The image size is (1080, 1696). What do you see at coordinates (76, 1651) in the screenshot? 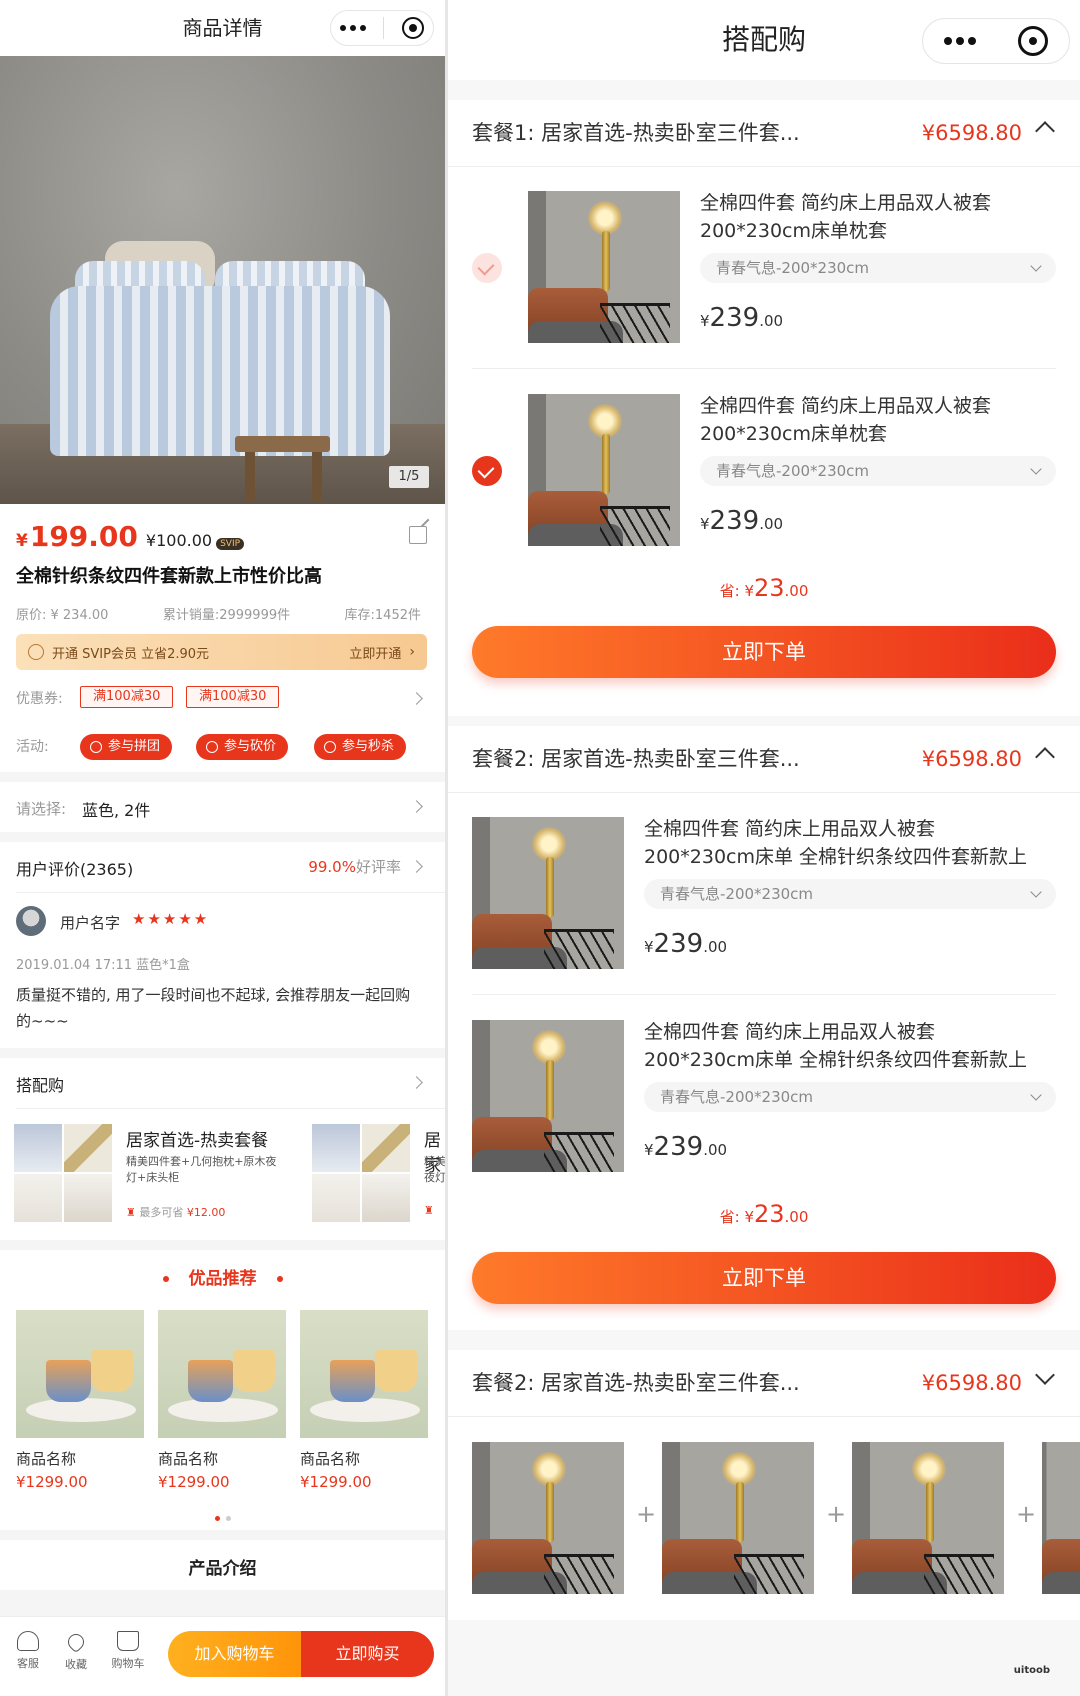
I see `favorite-button: 收藏` at bounding box center [76, 1651].